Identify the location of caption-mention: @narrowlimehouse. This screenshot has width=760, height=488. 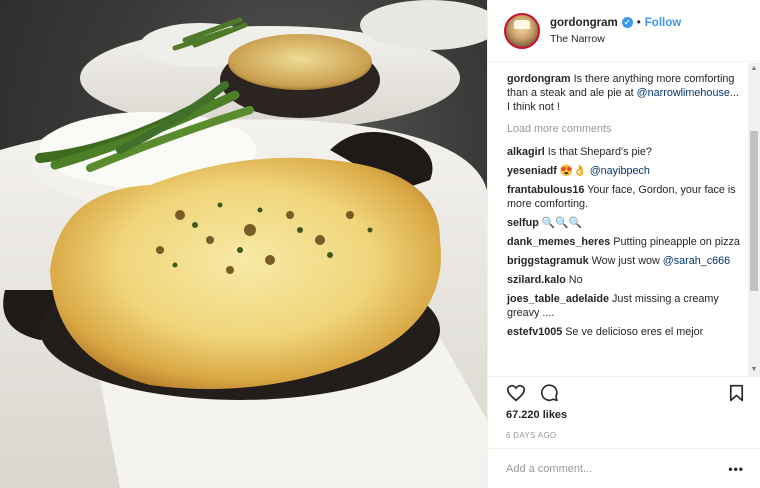
(683, 93).